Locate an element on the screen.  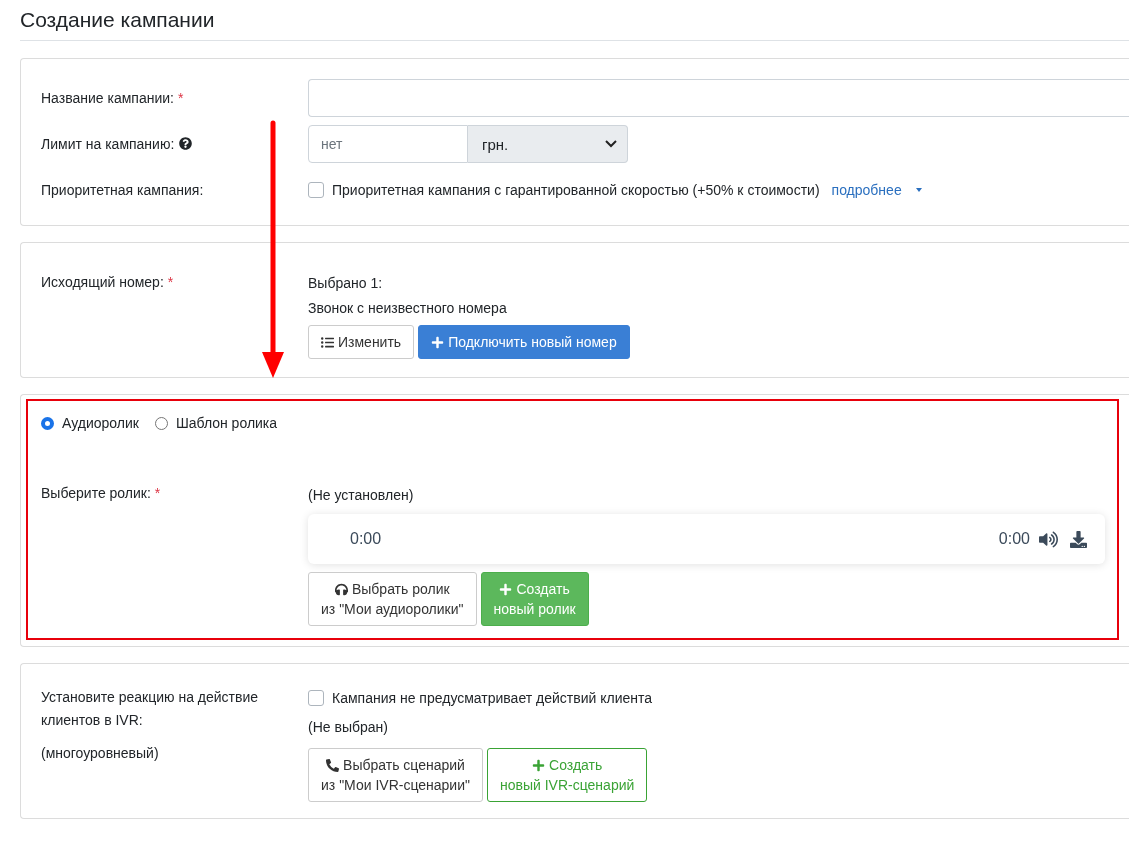
status-text: (Не выбран) is located at coordinates (348, 727).